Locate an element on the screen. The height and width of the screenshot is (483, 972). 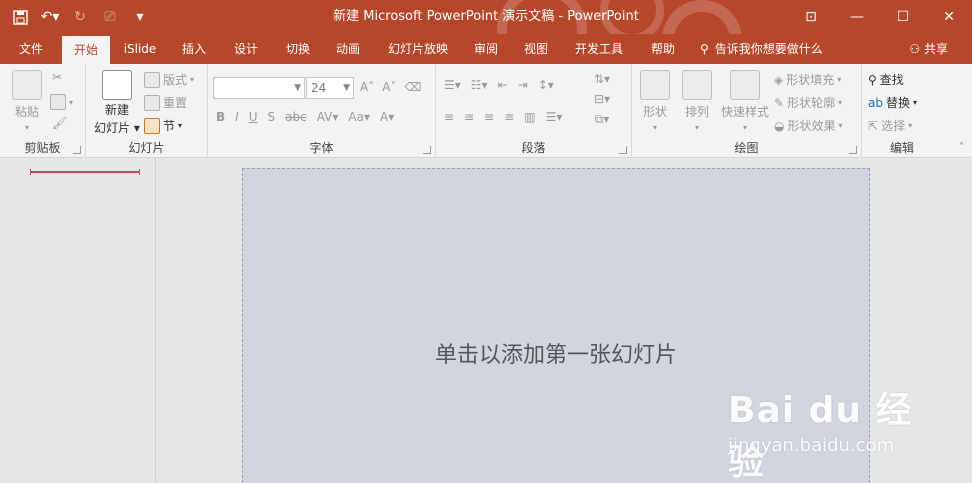
collapse-ribbon-icon: ˄ is located at coordinates (961, 147).